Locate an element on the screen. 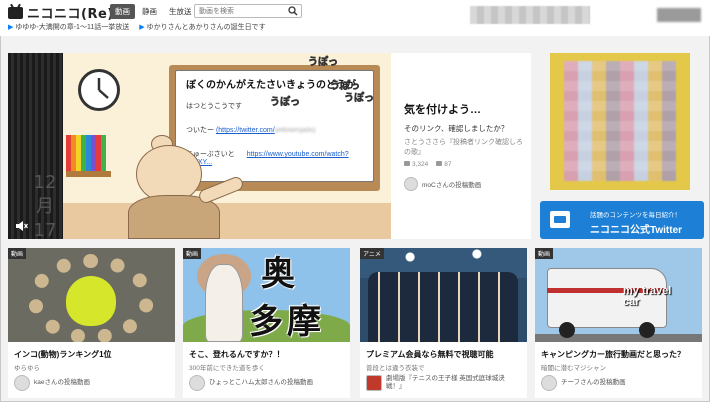 Image resolution: width=710 pixels, height=402 pixels. tv-logo-icon is located at coordinates (15, 12).